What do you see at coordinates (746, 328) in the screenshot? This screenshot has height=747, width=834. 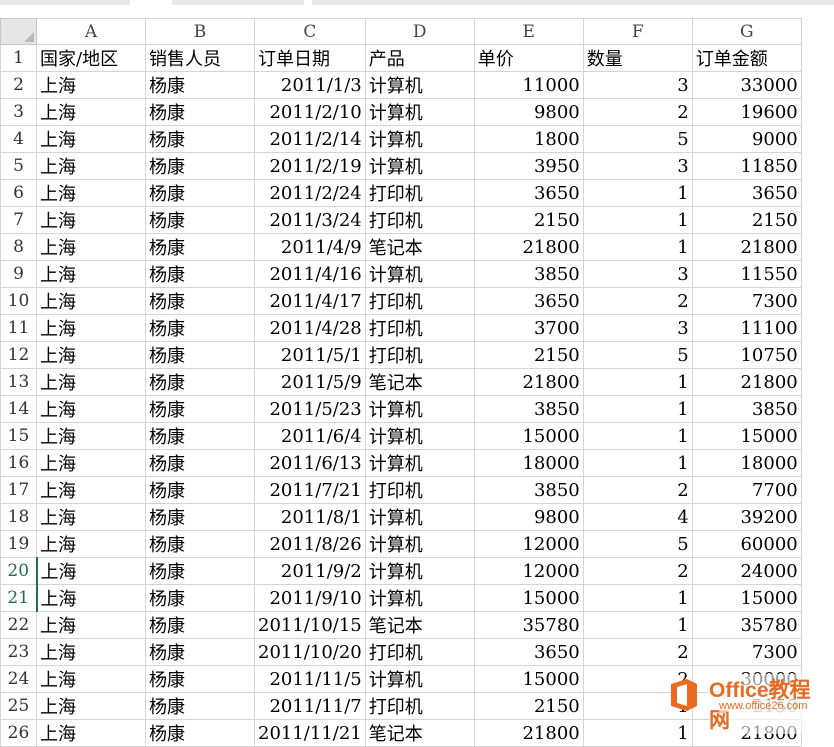 I see `cell: 11100` at bounding box center [746, 328].